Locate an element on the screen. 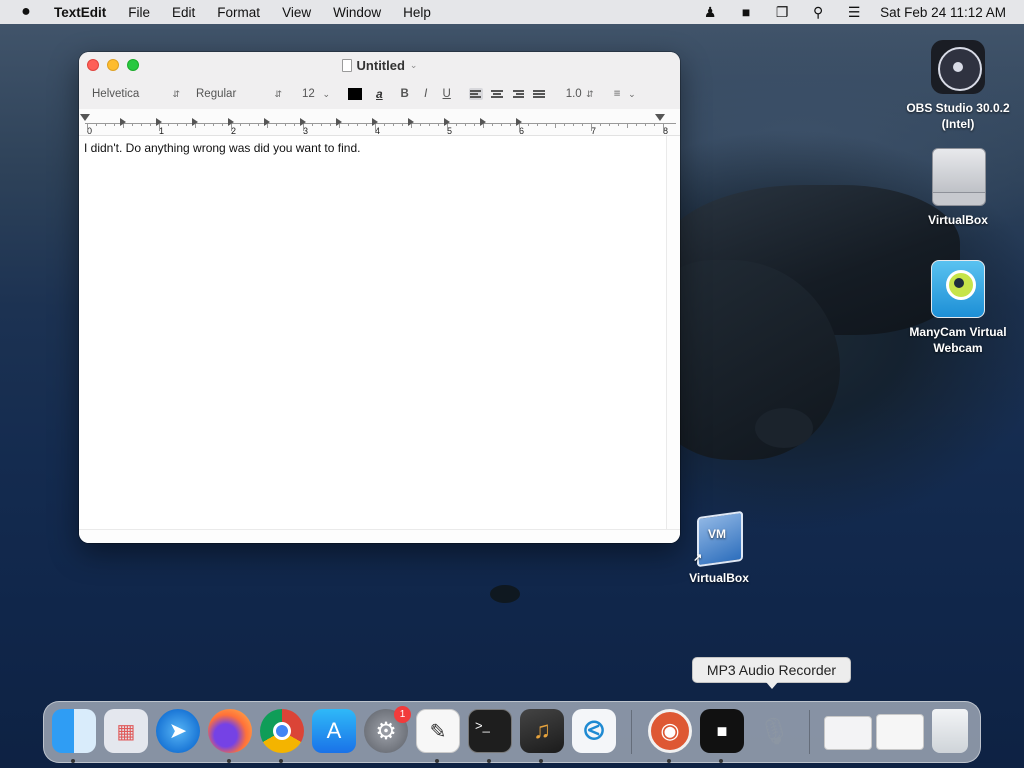 The width and height of the screenshot is (1024, 768). finder-icon is located at coordinates (74, 731).